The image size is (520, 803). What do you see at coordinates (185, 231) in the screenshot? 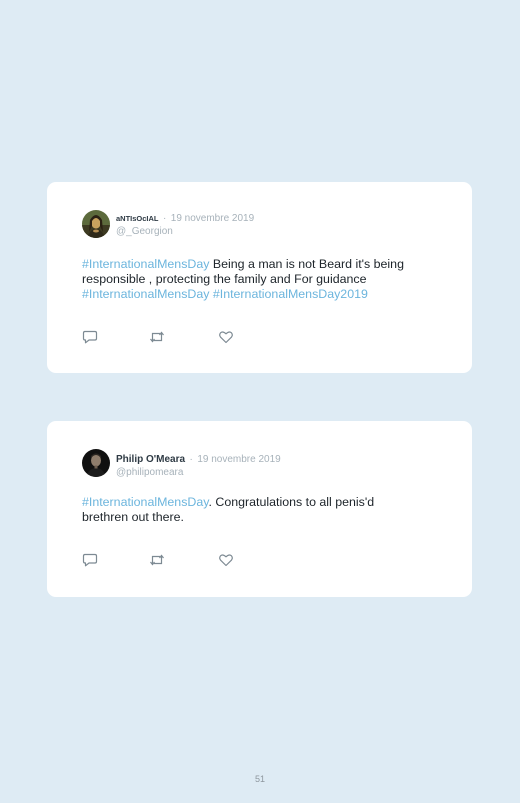
I see `author-handle: @_Georgion` at bounding box center [185, 231].